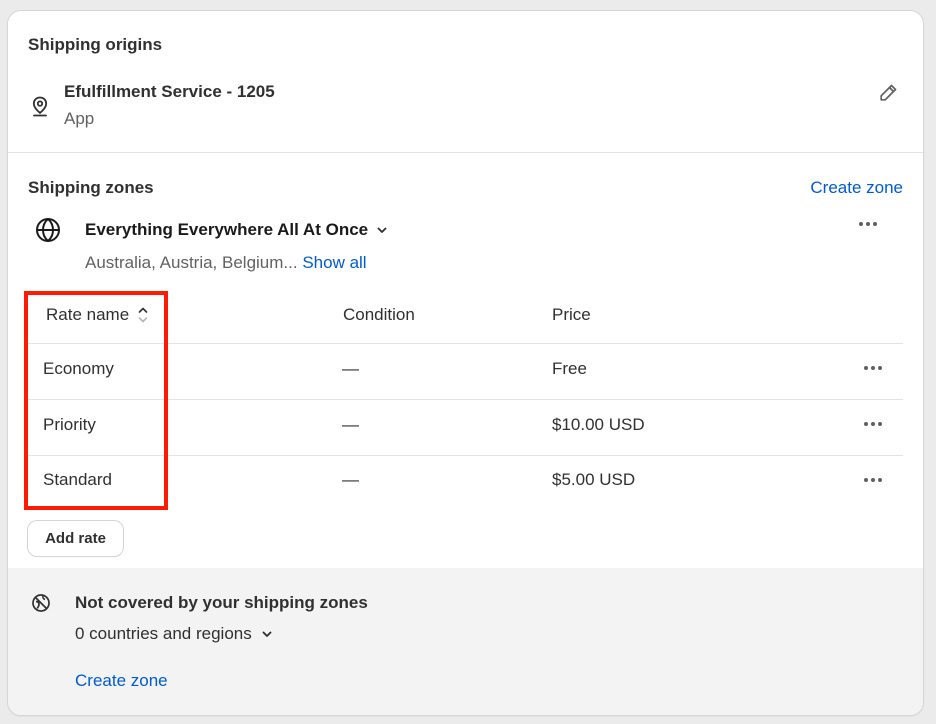 The height and width of the screenshot is (724, 936). Describe the element at coordinates (221, 602) in the screenshot. I see `not-covered-title: Not covered by your shipping zones` at that location.